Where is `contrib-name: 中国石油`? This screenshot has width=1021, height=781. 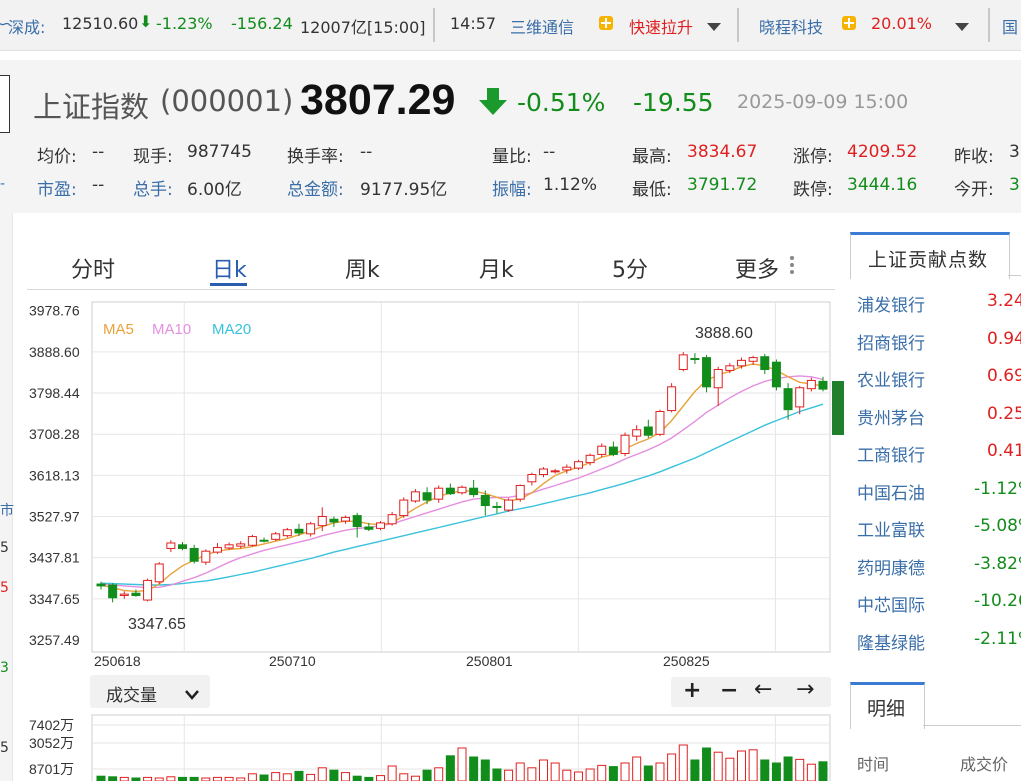
contrib-name: 中国石油 is located at coordinates (891, 491).